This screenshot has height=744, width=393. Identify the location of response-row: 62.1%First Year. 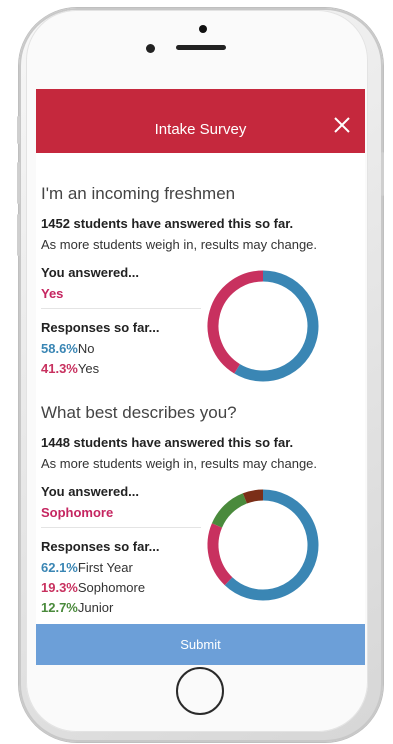
(87, 567).